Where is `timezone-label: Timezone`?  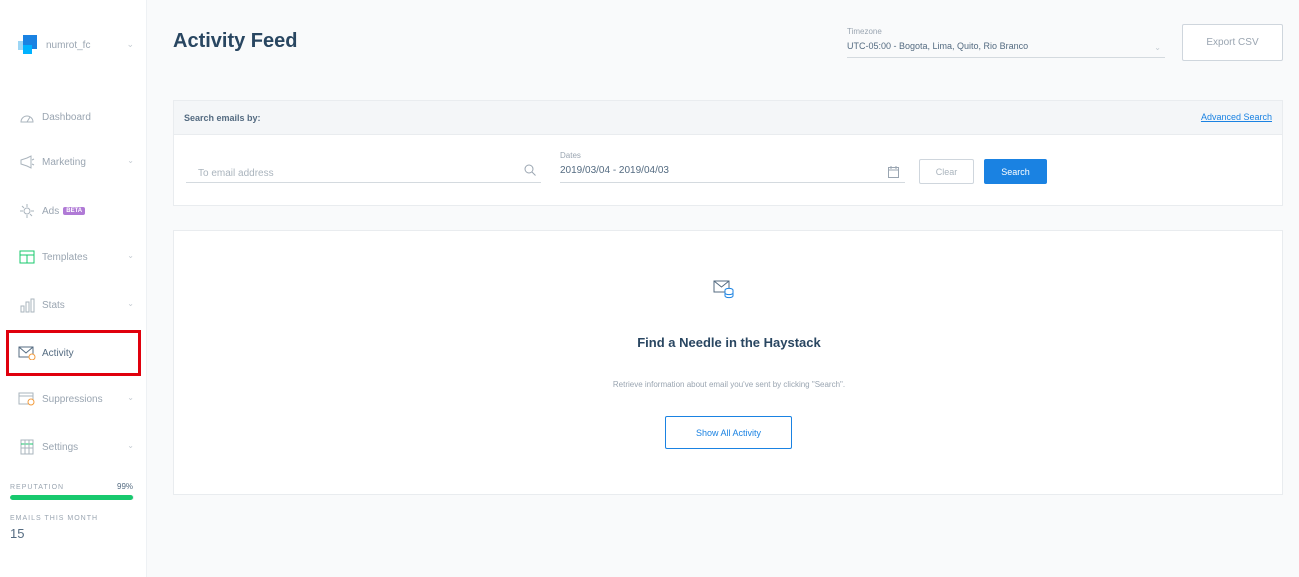 timezone-label: Timezone is located at coordinates (864, 31).